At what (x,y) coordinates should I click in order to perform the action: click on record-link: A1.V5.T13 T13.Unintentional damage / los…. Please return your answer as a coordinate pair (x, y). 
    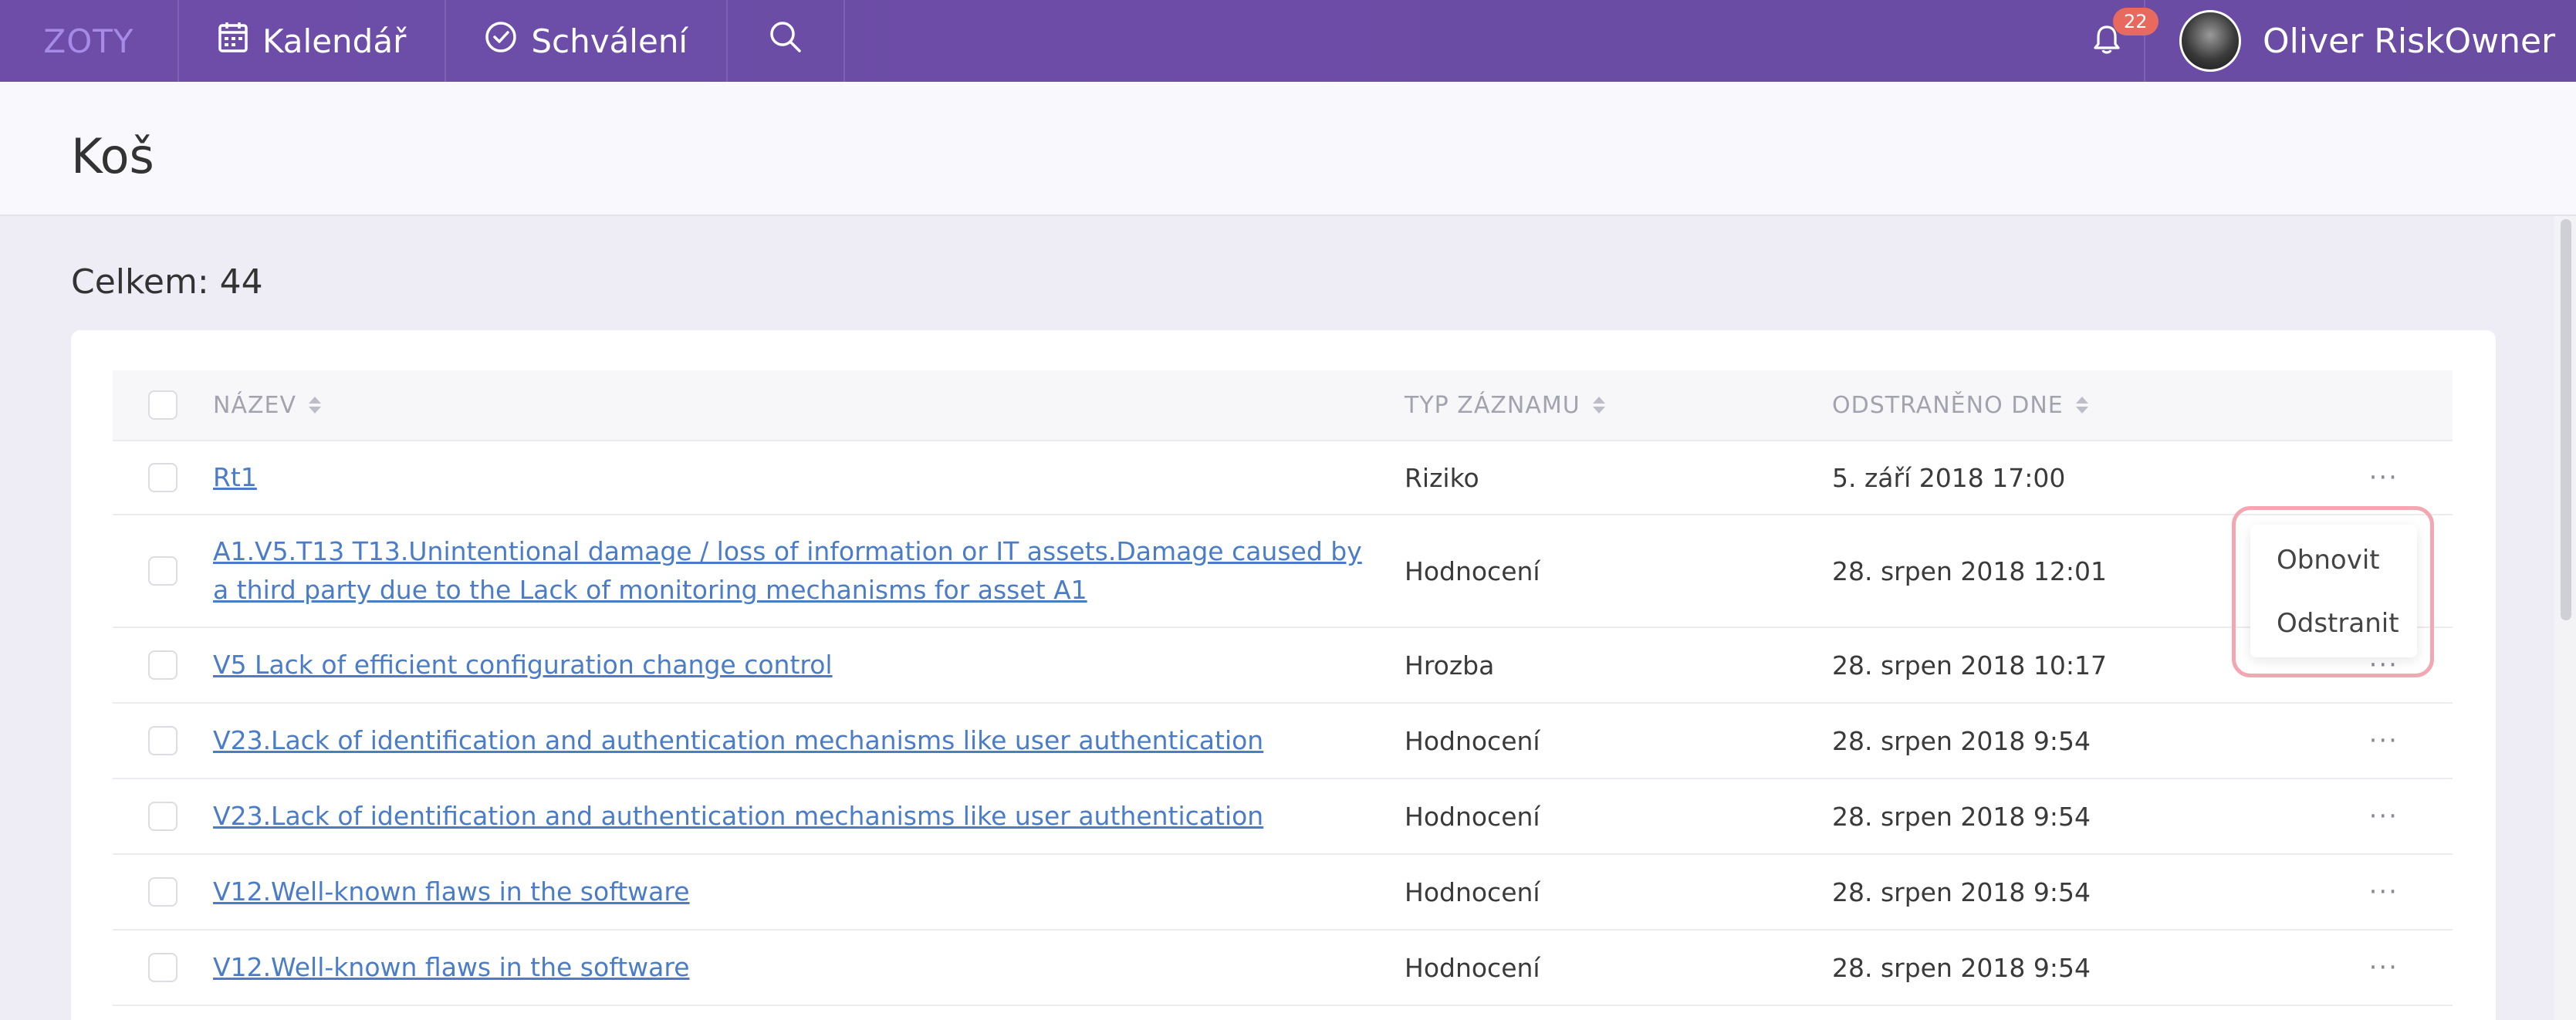
    Looking at the image, I should click on (787, 570).